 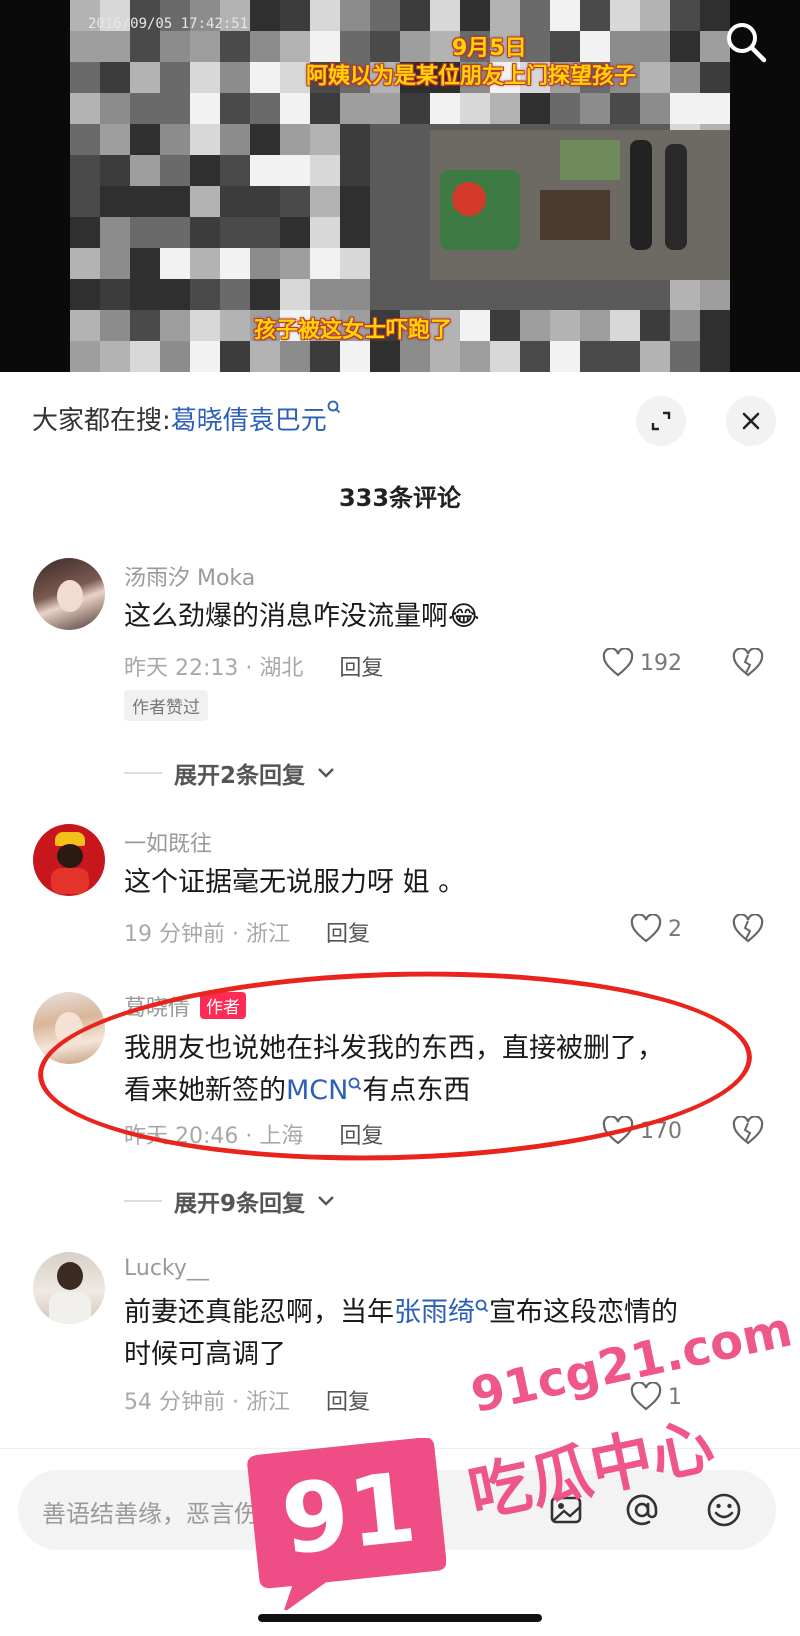 What do you see at coordinates (434, 1312) in the screenshot?
I see `keyword-link: 张雨绮` at bounding box center [434, 1312].